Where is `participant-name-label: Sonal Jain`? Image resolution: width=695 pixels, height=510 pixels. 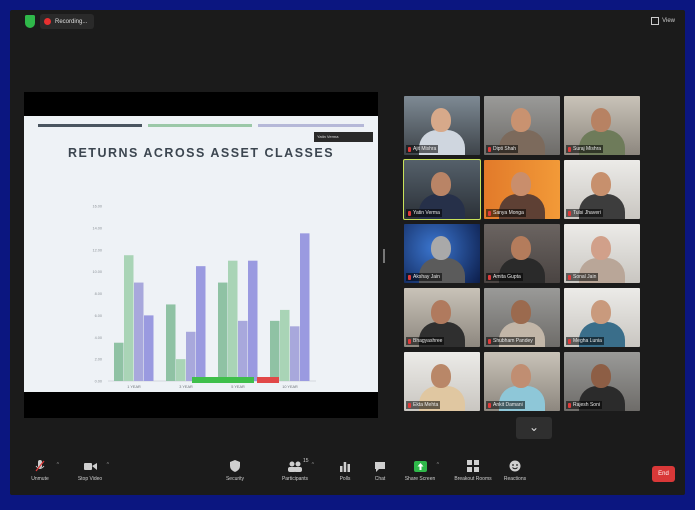
participant-name-label: Sonal Jain is located at coordinates (582, 277).